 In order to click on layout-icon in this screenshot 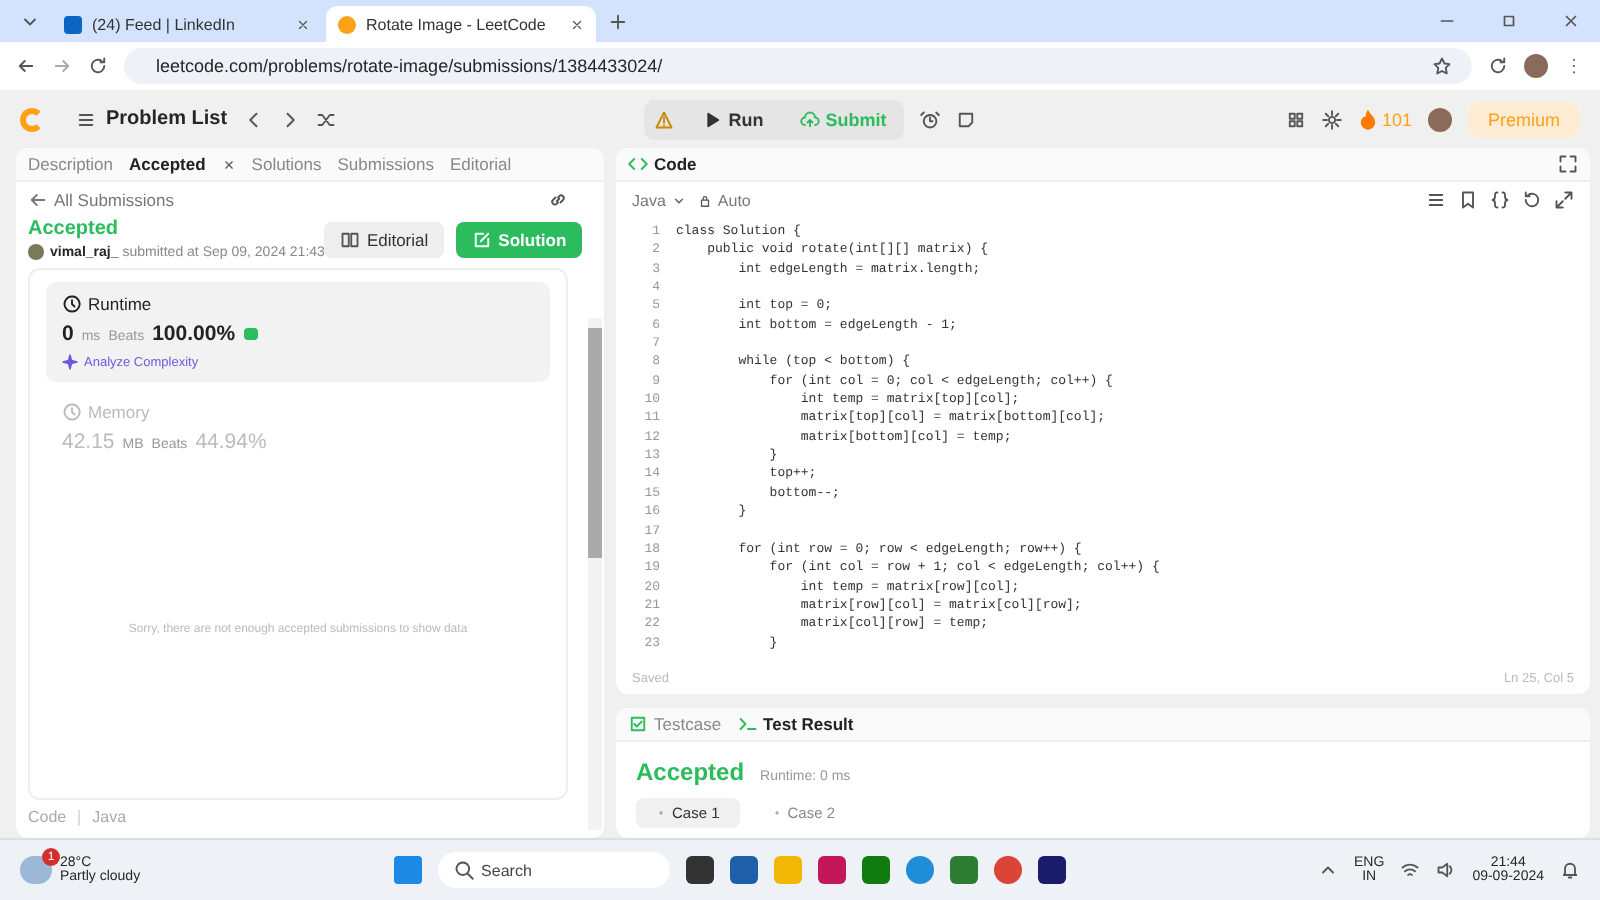, I will do `click(1295, 119)`.